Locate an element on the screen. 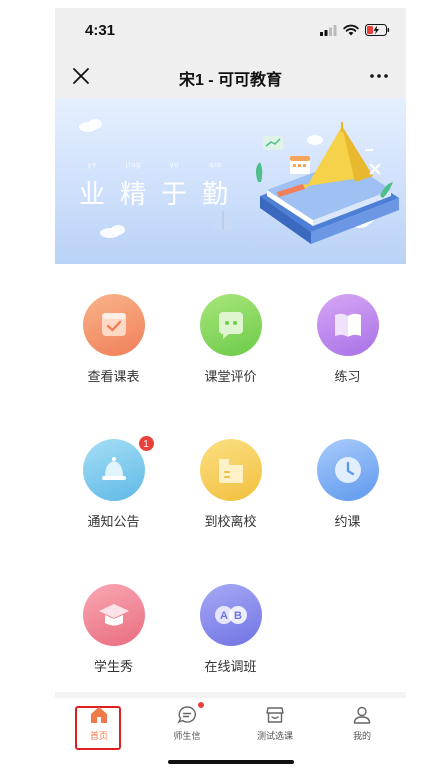 The width and height of the screenshot is (432, 780). tab-label: 我的 is located at coordinates (361, 736).